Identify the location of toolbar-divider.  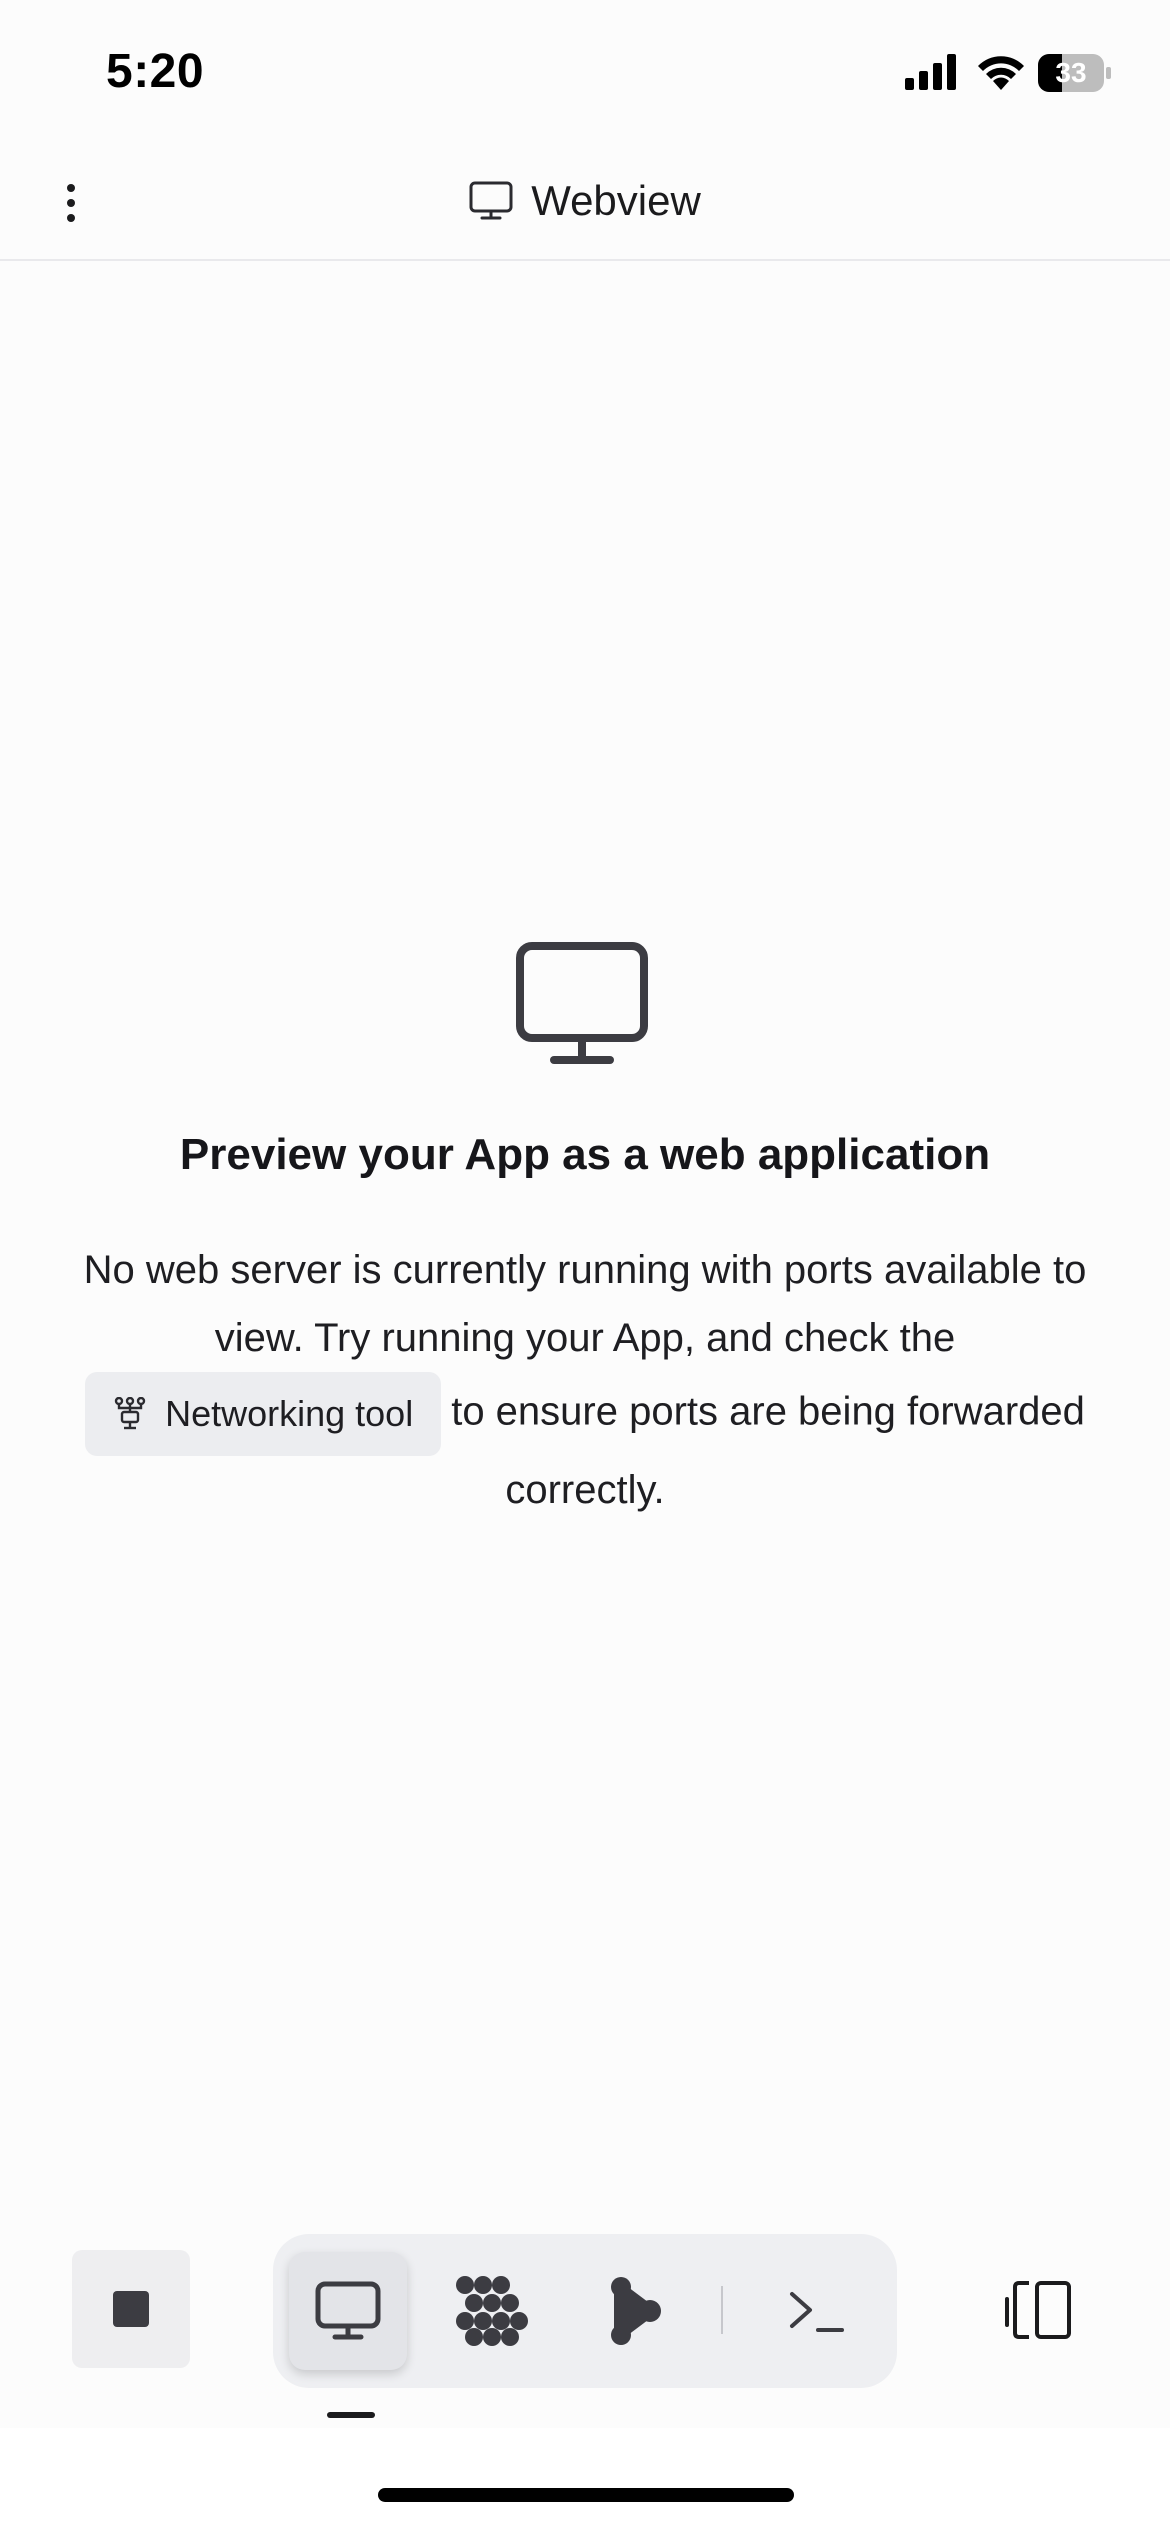
(722, 2310).